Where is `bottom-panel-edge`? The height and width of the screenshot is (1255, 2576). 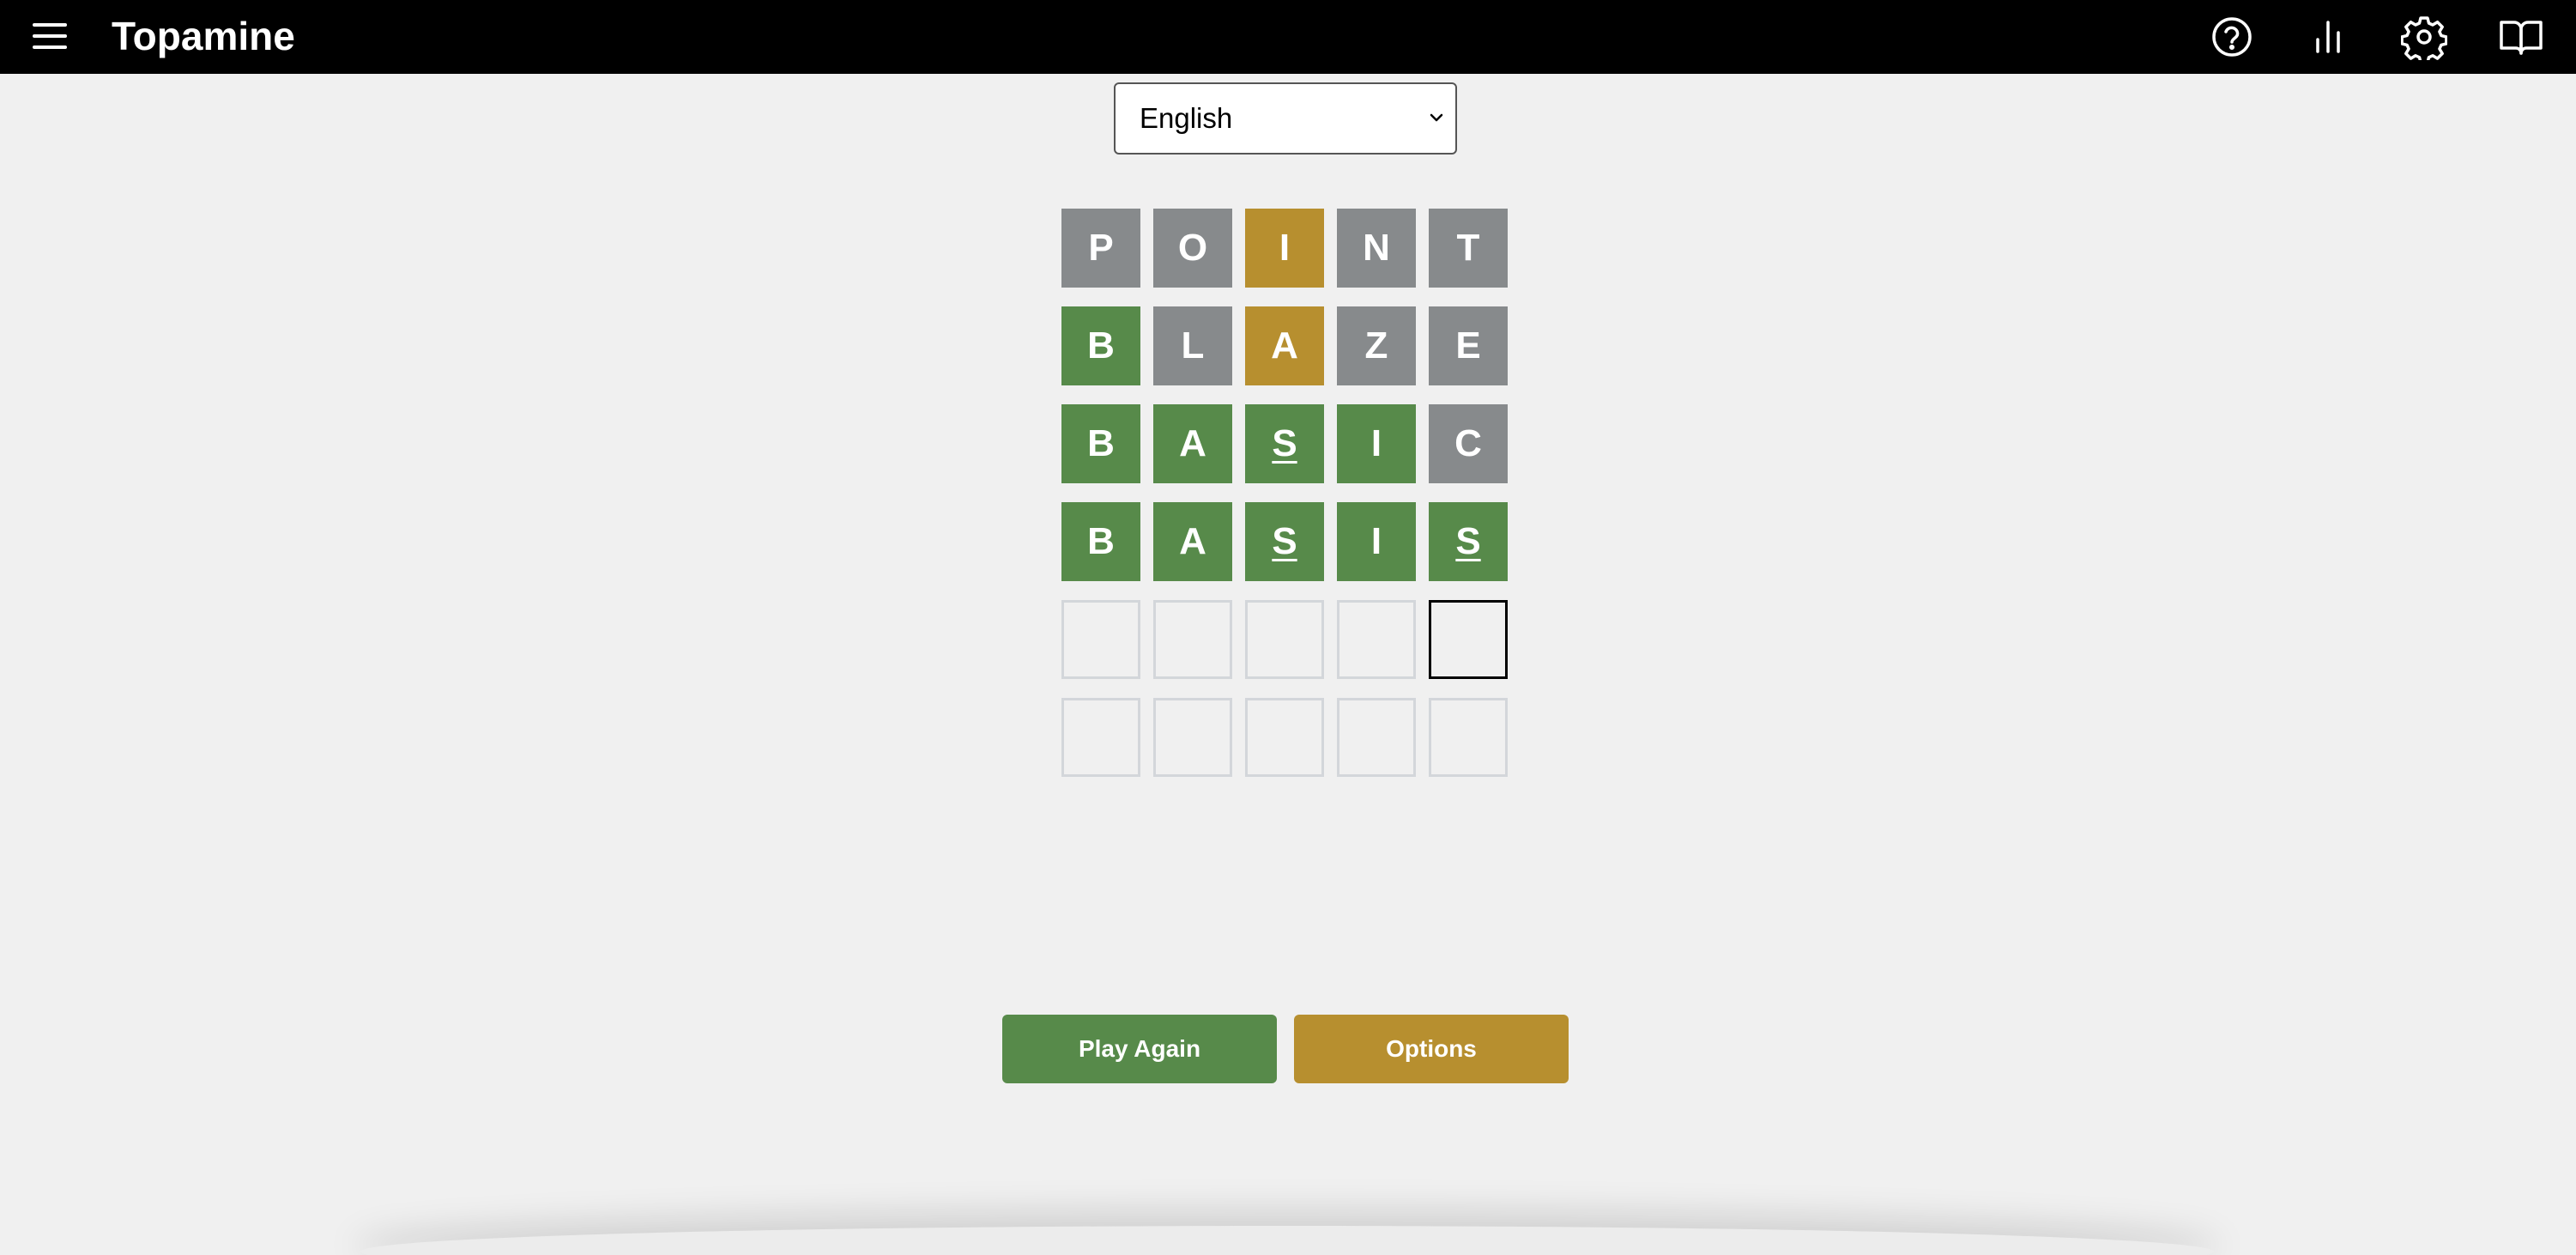 bottom-panel-edge is located at coordinates (1287, 1240).